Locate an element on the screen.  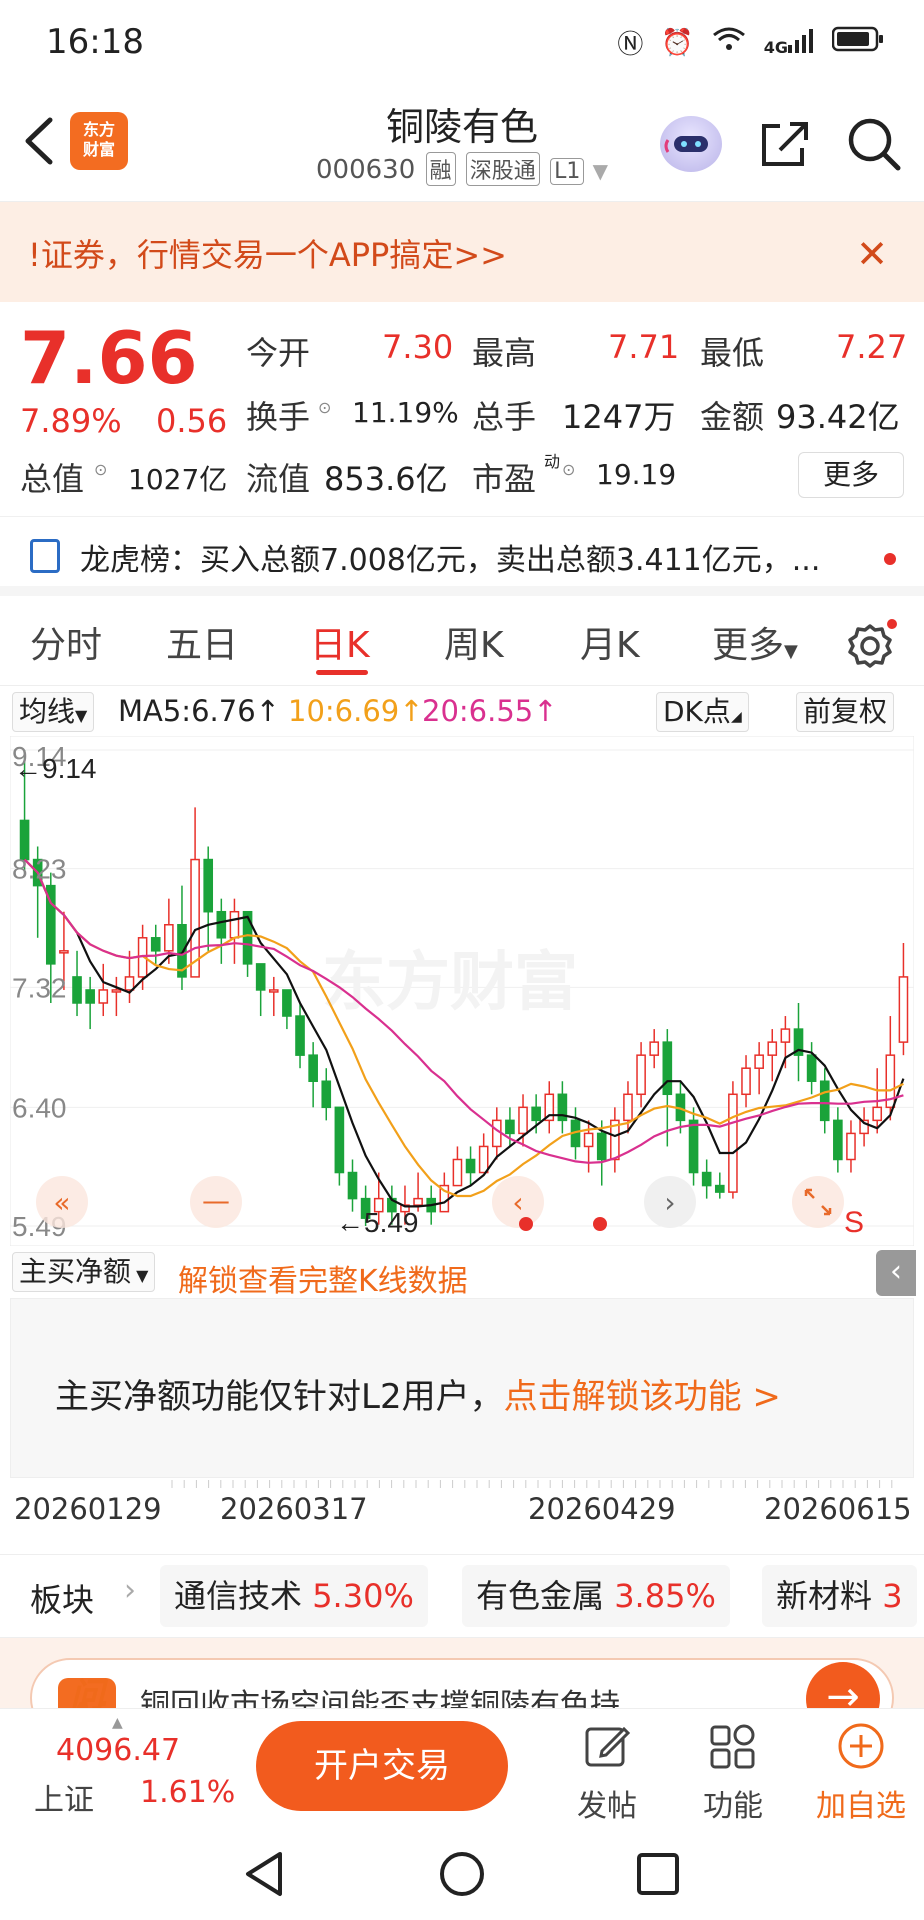
functions-button: 功能 is located at coordinates (733, 1773).